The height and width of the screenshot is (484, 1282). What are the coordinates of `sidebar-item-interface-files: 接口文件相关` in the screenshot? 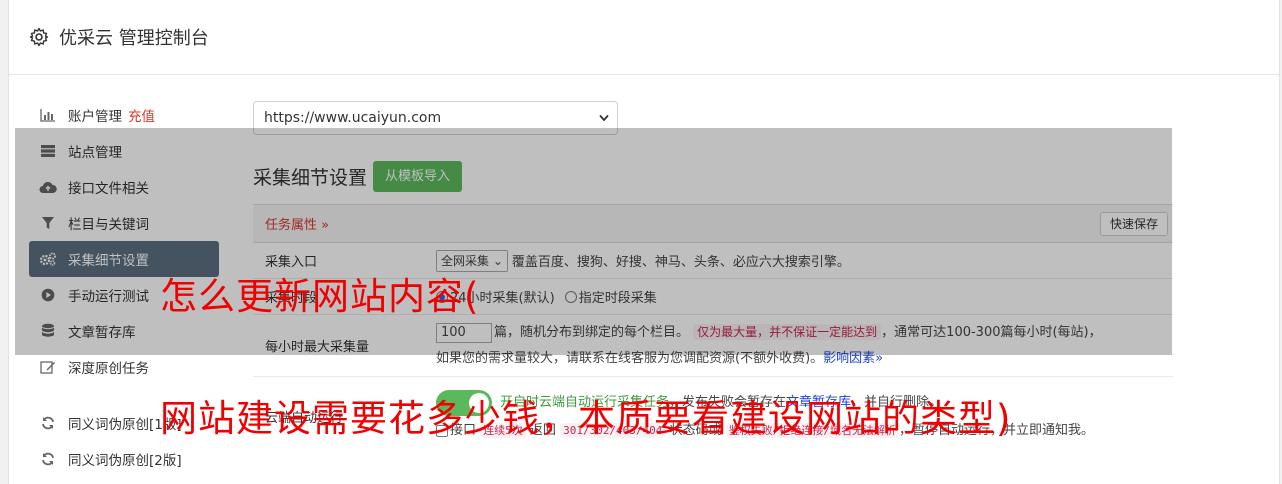 It's located at (124, 187).